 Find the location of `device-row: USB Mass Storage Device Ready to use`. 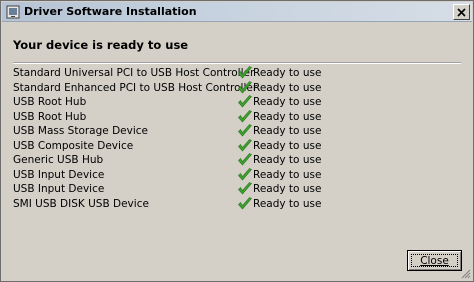

device-row: USB Mass Storage Device Ready to use is located at coordinates (223, 131).